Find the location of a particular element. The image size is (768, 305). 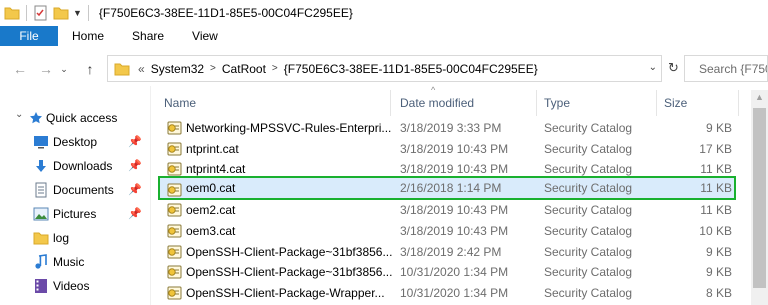

breadcrumb-system32: System32 is located at coordinates (177, 69).